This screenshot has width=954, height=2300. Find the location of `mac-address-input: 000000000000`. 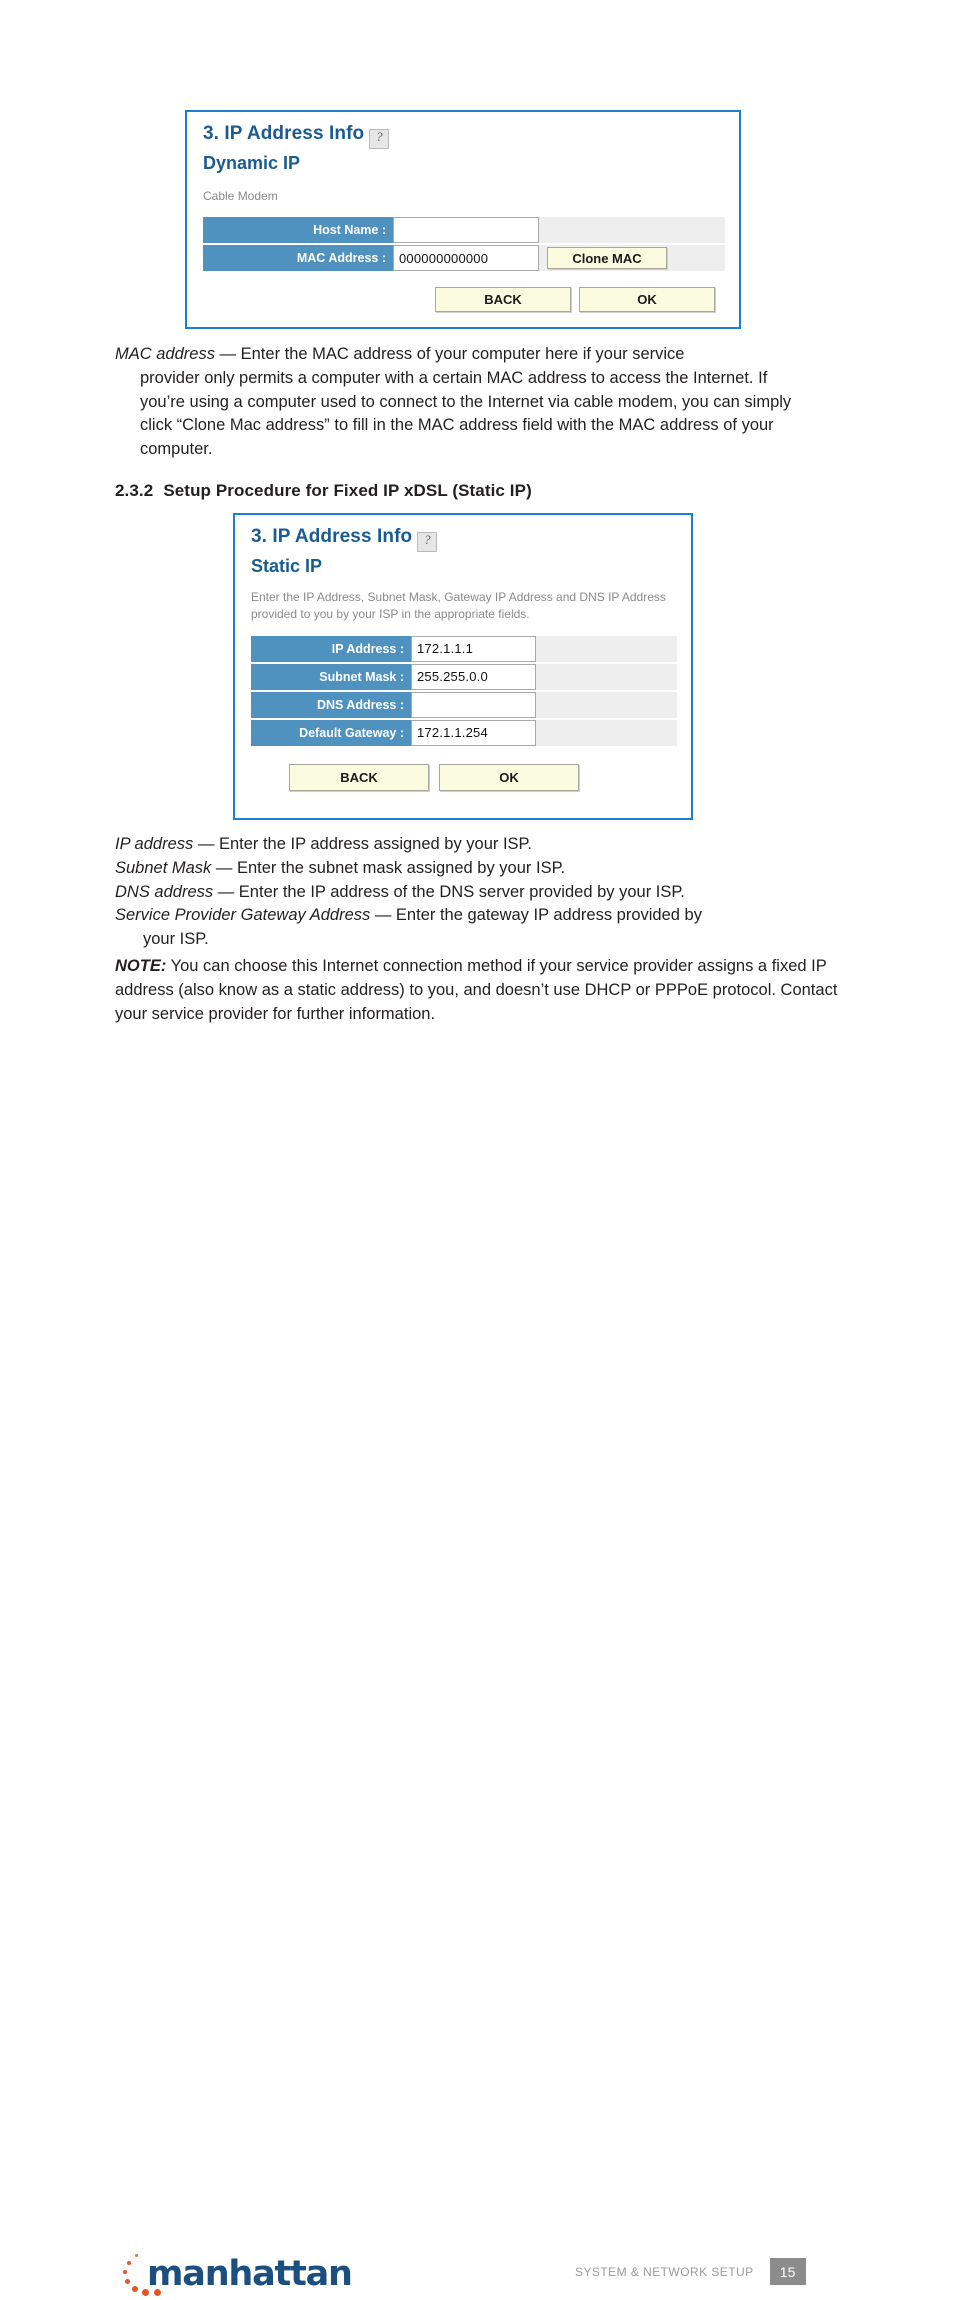

mac-address-input: 000000000000 is located at coordinates (466, 258).